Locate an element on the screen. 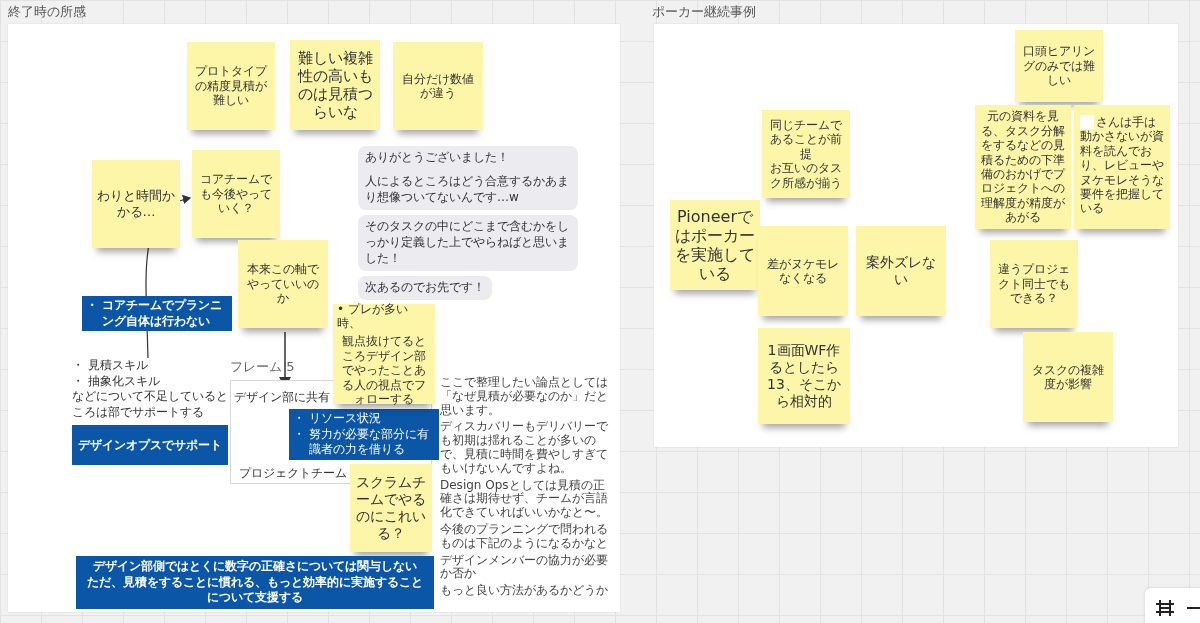 Image resolution: width=1200 pixels, height=623 pixels. sticky-note: 同じチームであることが前提 お互いのタスク所感が揃う is located at coordinates (806, 154).